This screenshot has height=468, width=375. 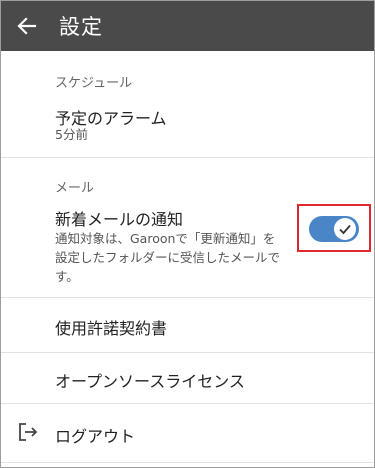 I want to click on logout-icon, so click(x=28, y=432).